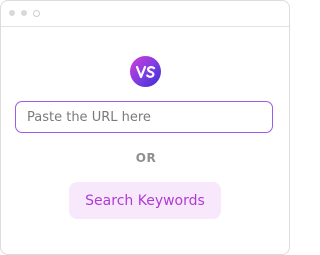  I want to click on url-input, so click(144, 117).